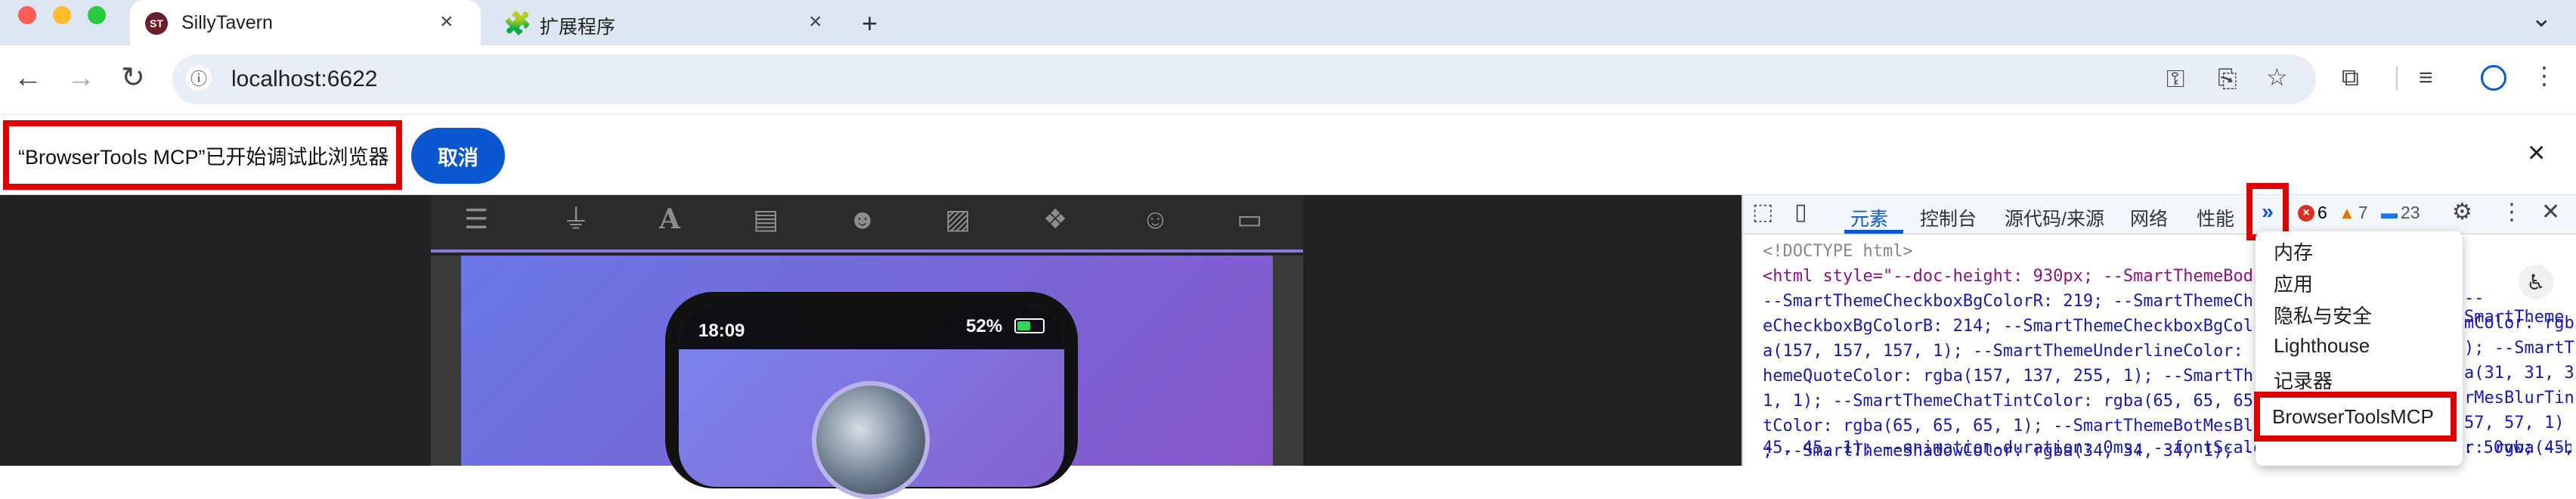  I want to click on user-settings-icon: ☻, so click(862, 220).